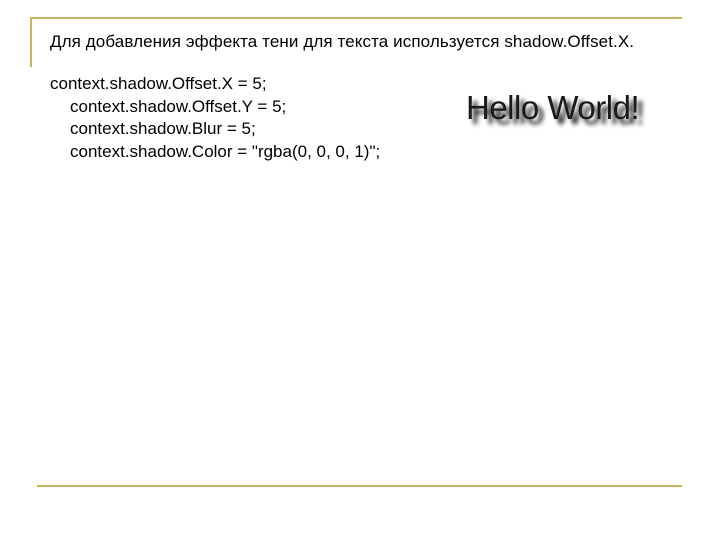 This screenshot has height=540, width=720. I want to click on frame-left-line, so click(31, 42).